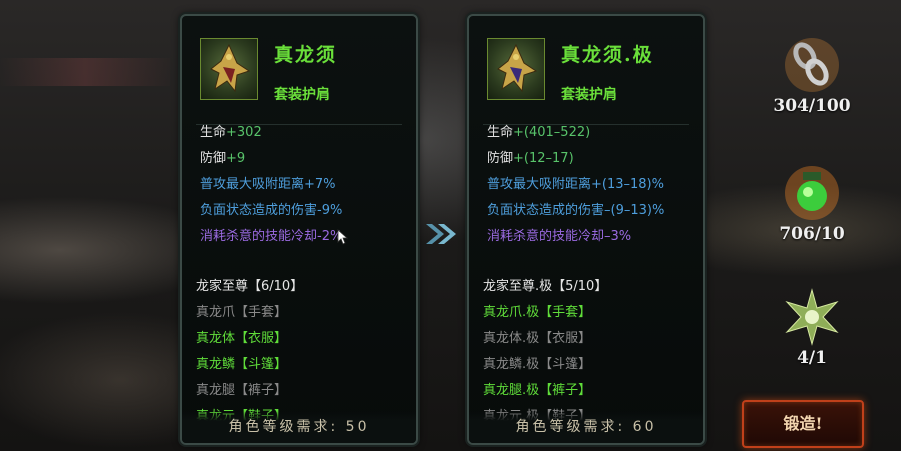  Describe the element at coordinates (537, 390) in the screenshot. I see `set-piece: 真龙腿.极【裤子】` at that location.